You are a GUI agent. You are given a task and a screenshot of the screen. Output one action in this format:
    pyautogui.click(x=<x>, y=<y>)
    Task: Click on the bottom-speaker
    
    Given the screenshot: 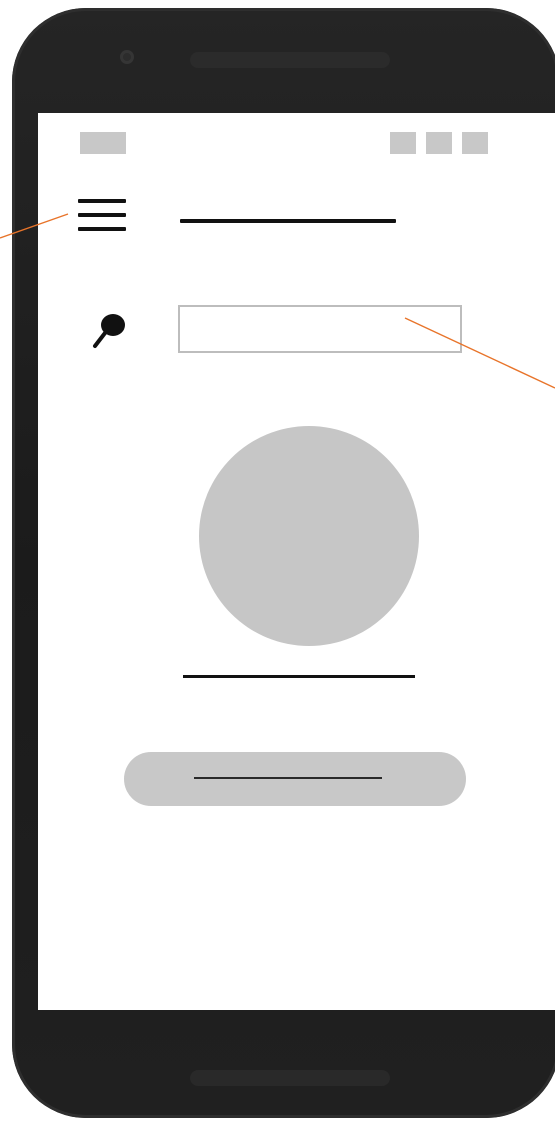 What is the action you would take?
    pyautogui.click(x=290, y=1078)
    